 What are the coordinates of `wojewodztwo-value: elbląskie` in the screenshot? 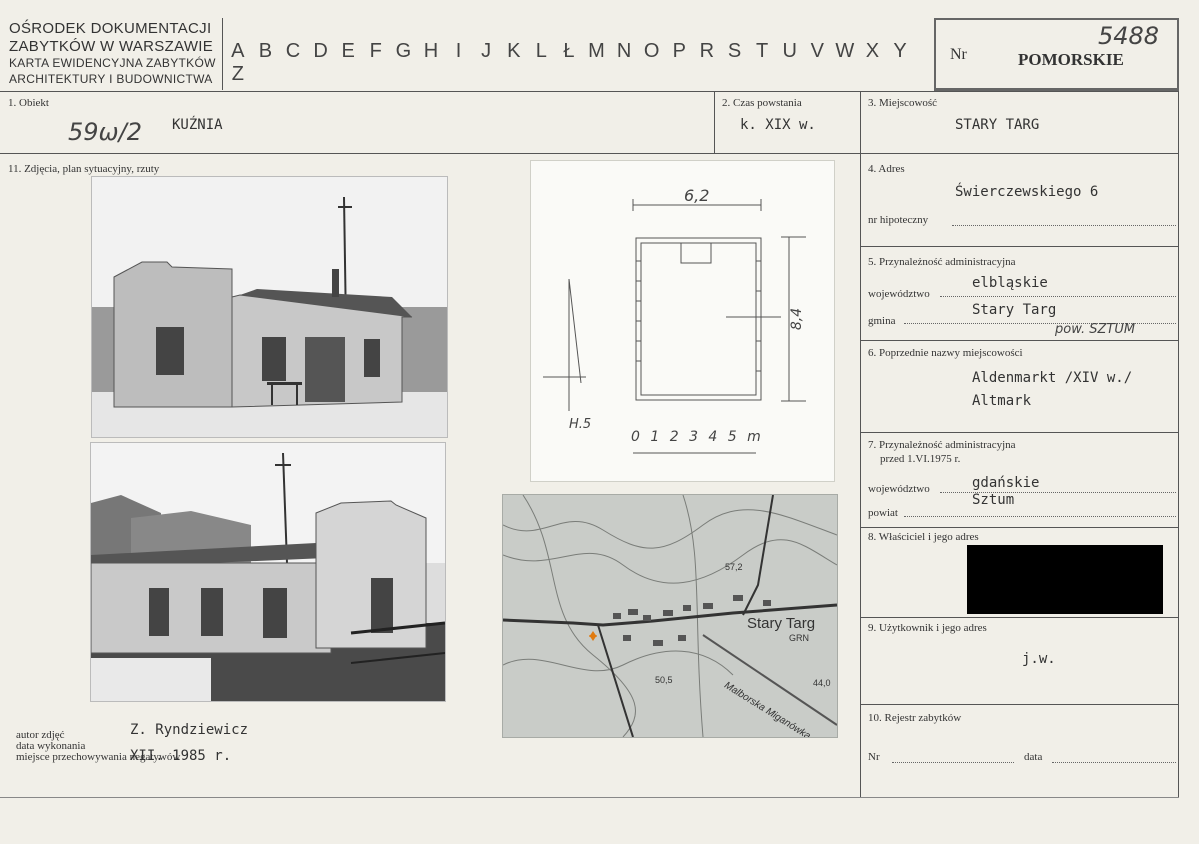 It's located at (1010, 283).